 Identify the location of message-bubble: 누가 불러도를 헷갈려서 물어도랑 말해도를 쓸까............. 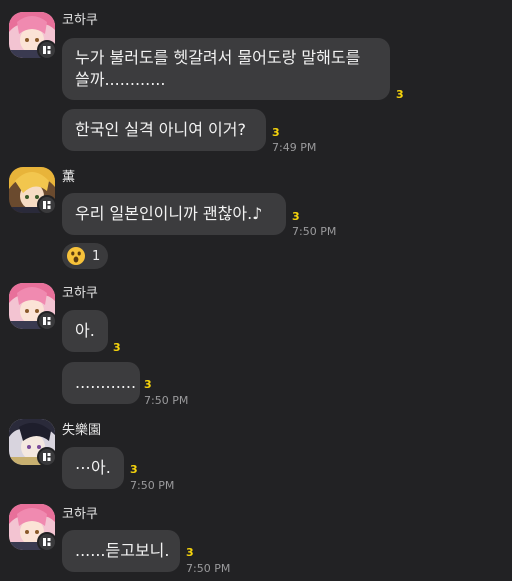
(226, 69).